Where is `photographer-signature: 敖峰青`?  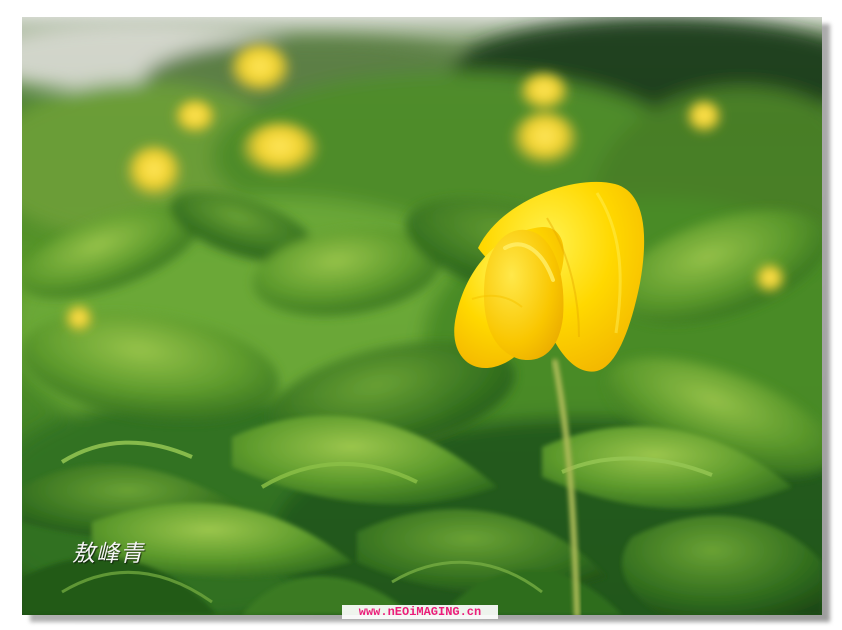 photographer-signature: 敖峰青 is located at coordinates (108, 554).